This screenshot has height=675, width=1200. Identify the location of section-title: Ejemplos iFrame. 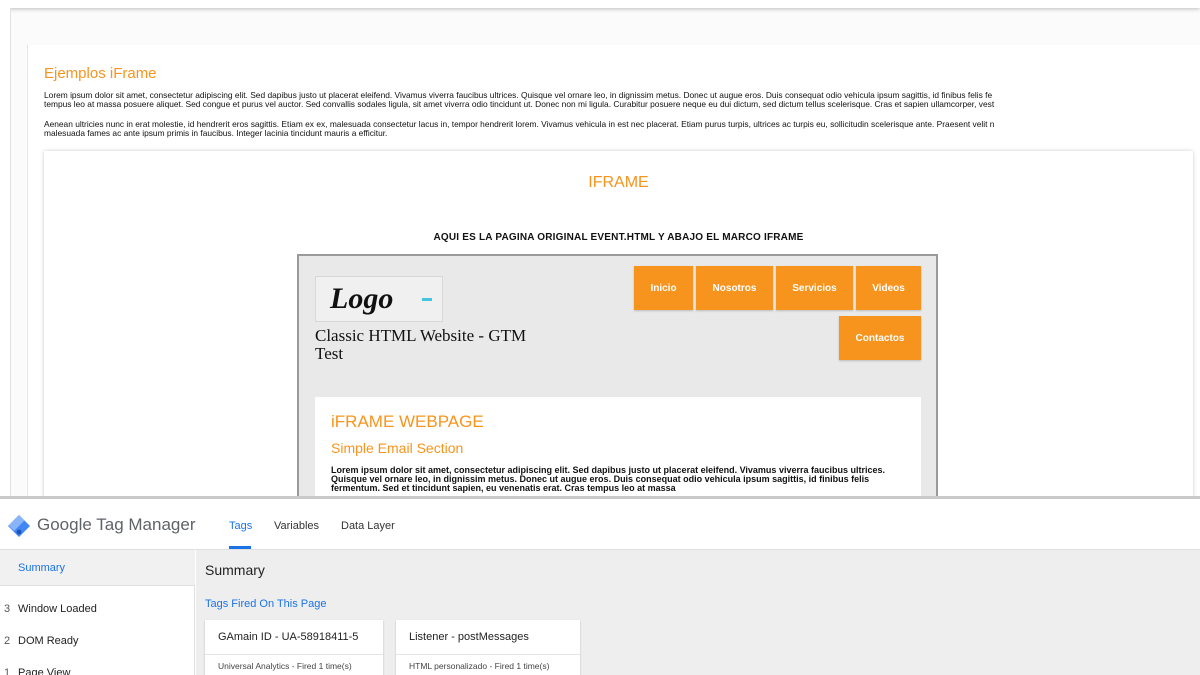
(100, 73).